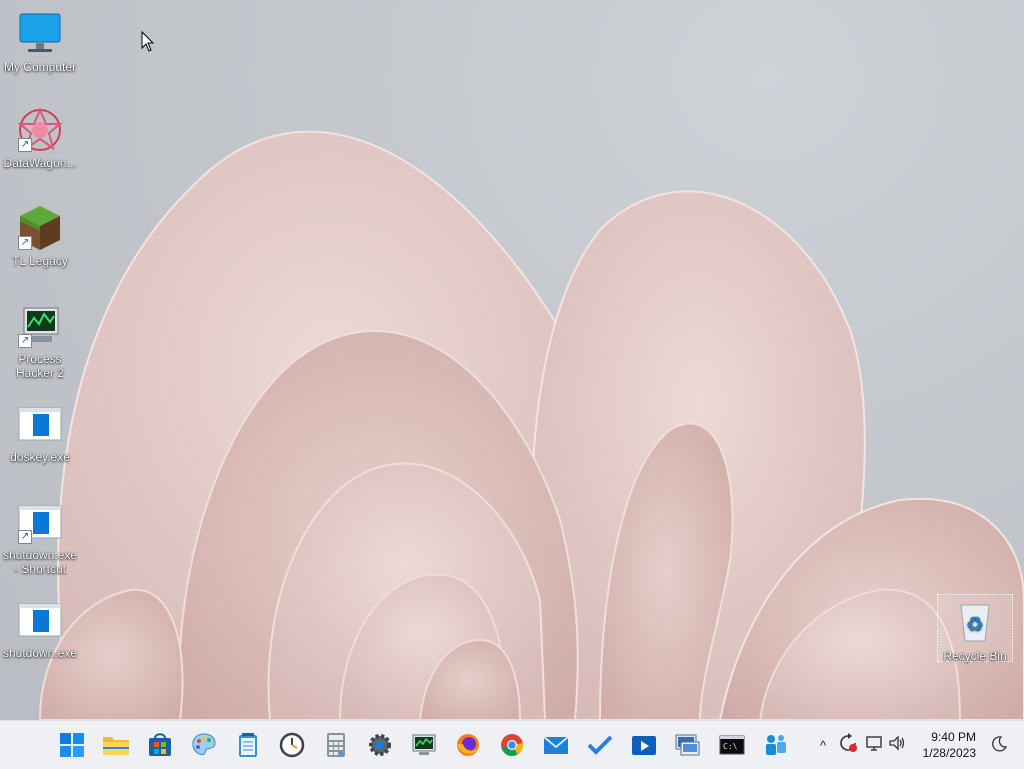  What do you see at coordinates (40, 67) in the screenshot?
I see `desktop-icon-label: My Computer` at bounding box center [40, 67].